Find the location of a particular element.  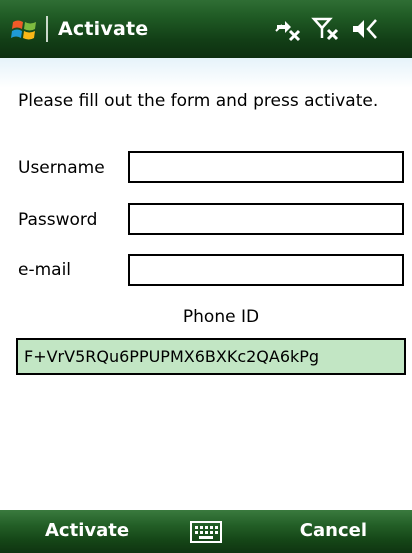

title-separator is located at coordinates (47, 29).